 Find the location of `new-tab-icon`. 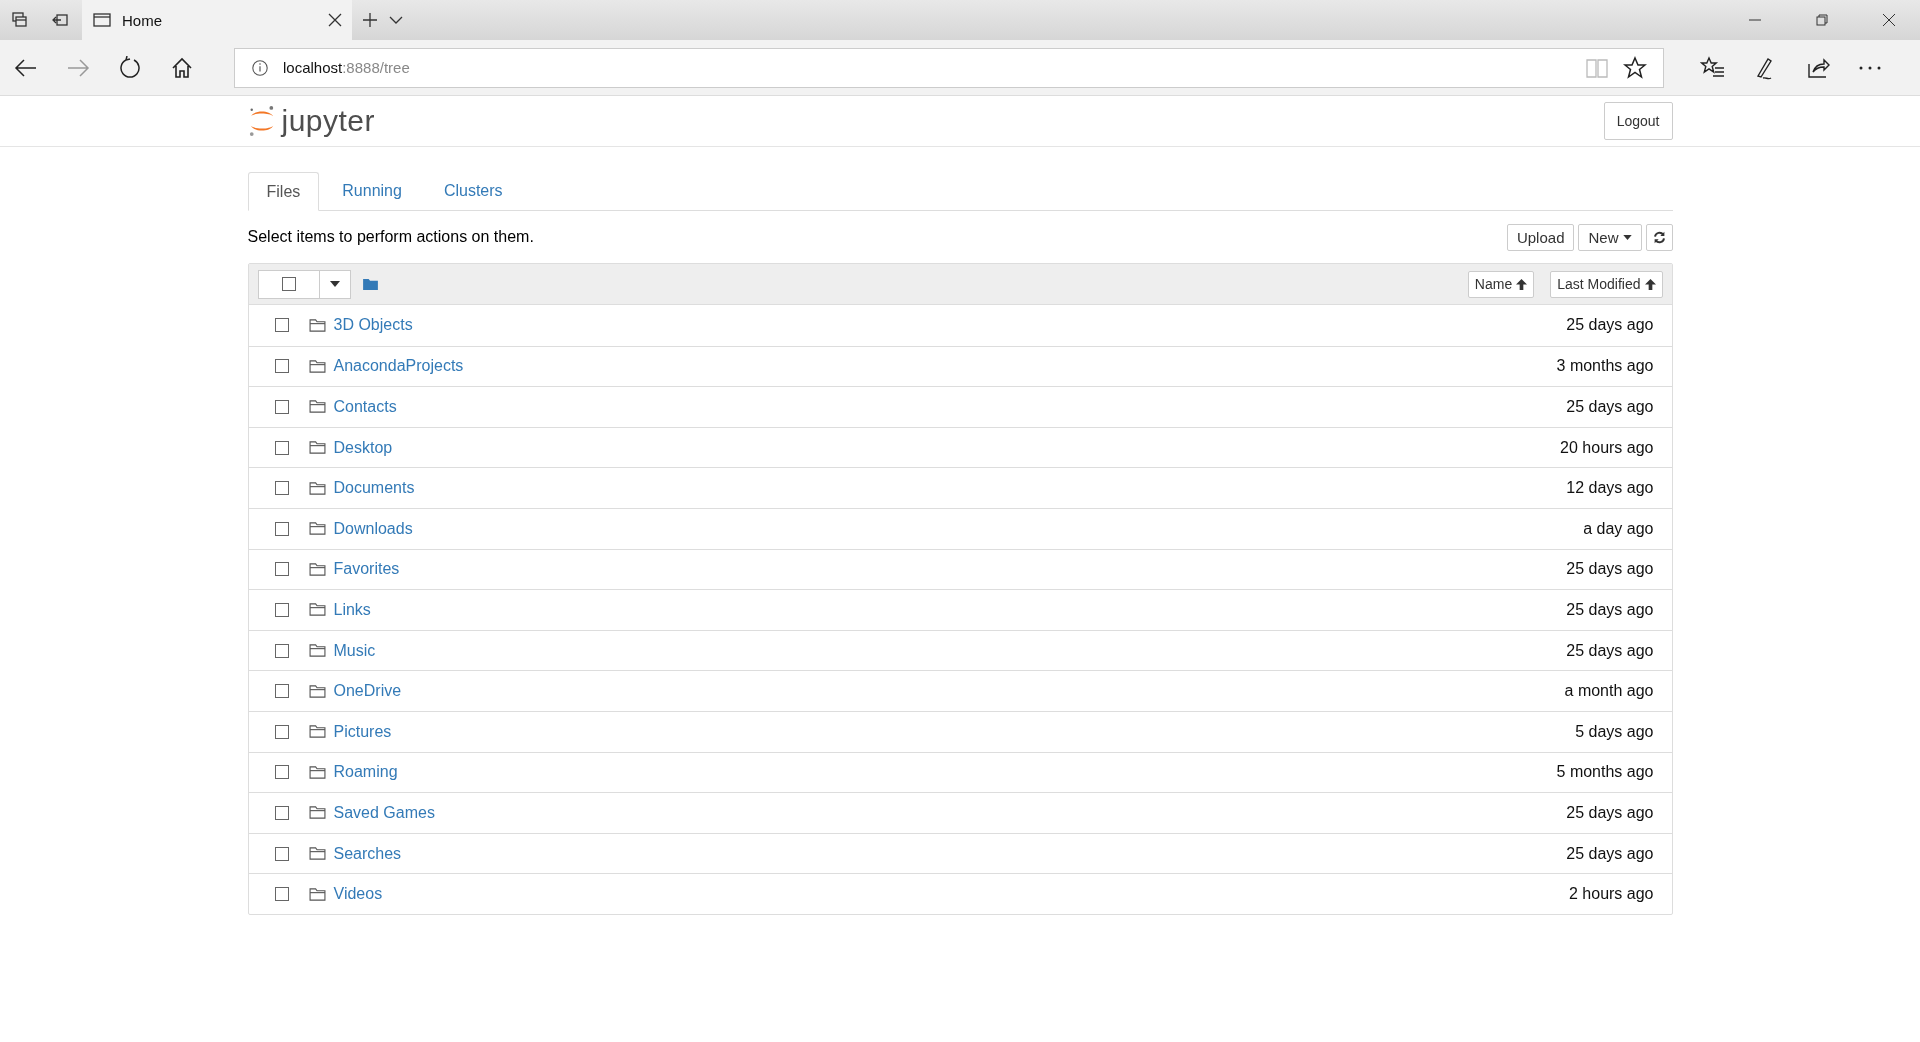

new-tab-icon is located at coordinates (370, 20).